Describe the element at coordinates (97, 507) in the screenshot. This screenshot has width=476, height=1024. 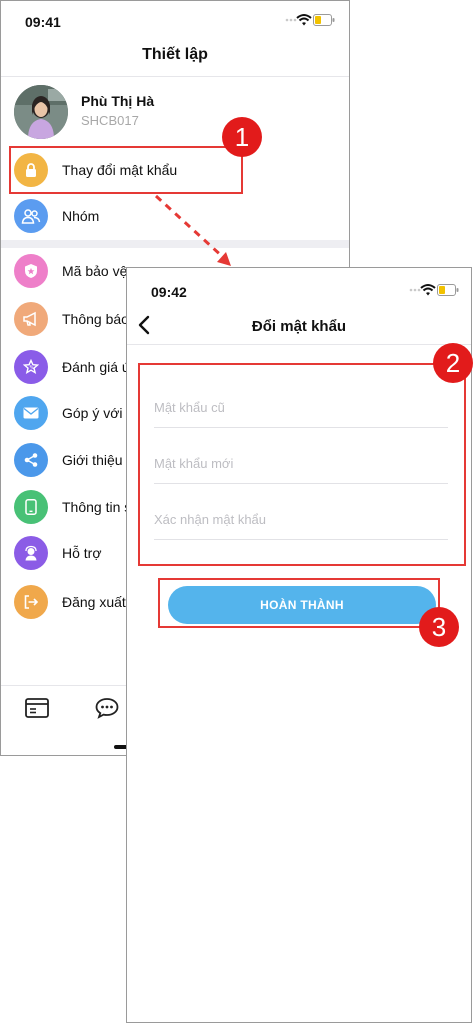
I see `menu-item-label: Thông tin s` at that location.